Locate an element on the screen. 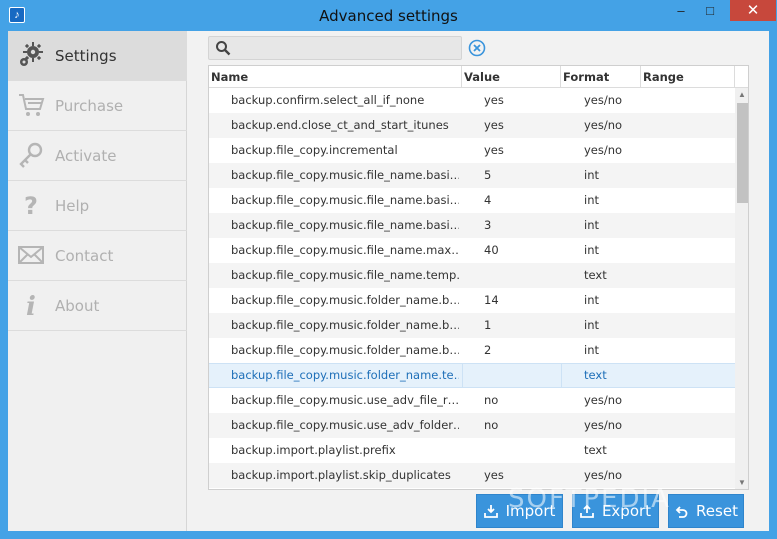 Image resolution: width=777 pixels, height=539 pixels. column-header-range: Range is located at coordinates (688, 77).